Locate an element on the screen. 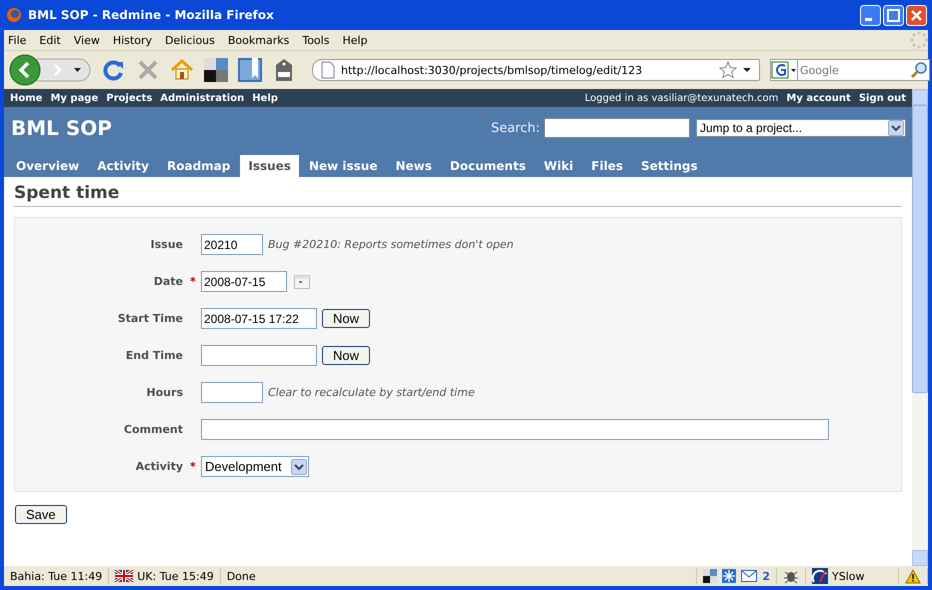 The image size is (932, 590). maximize-icon is located at coordinates (893, 15).